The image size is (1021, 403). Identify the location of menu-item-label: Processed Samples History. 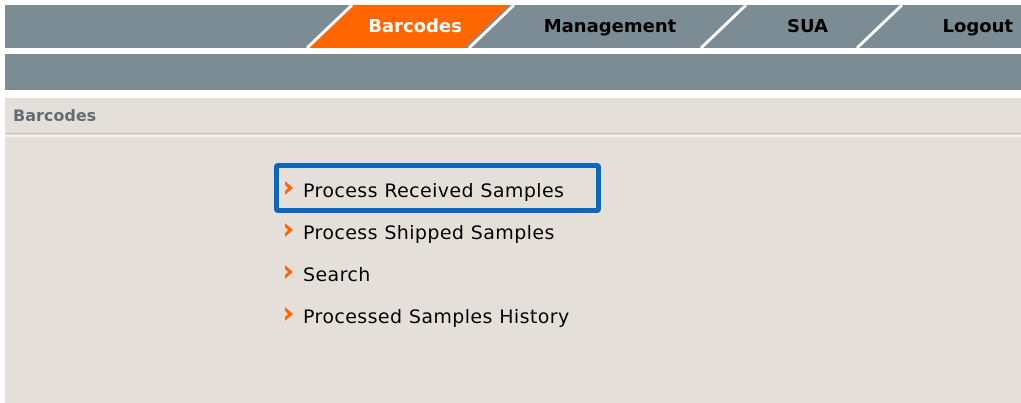
(436, 317).